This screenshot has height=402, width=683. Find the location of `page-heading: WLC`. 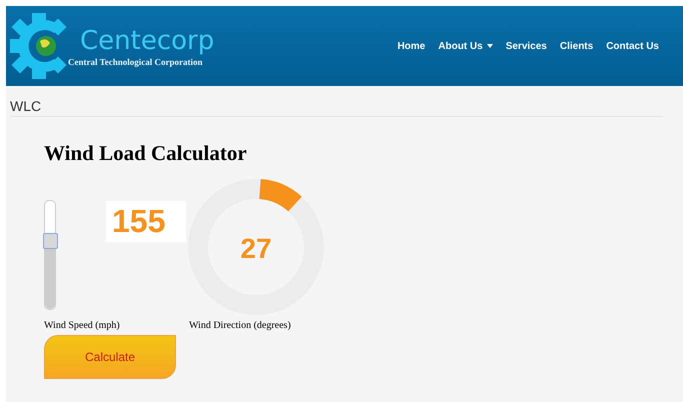

page-heading: WLC is located at coordinates (336, 107).